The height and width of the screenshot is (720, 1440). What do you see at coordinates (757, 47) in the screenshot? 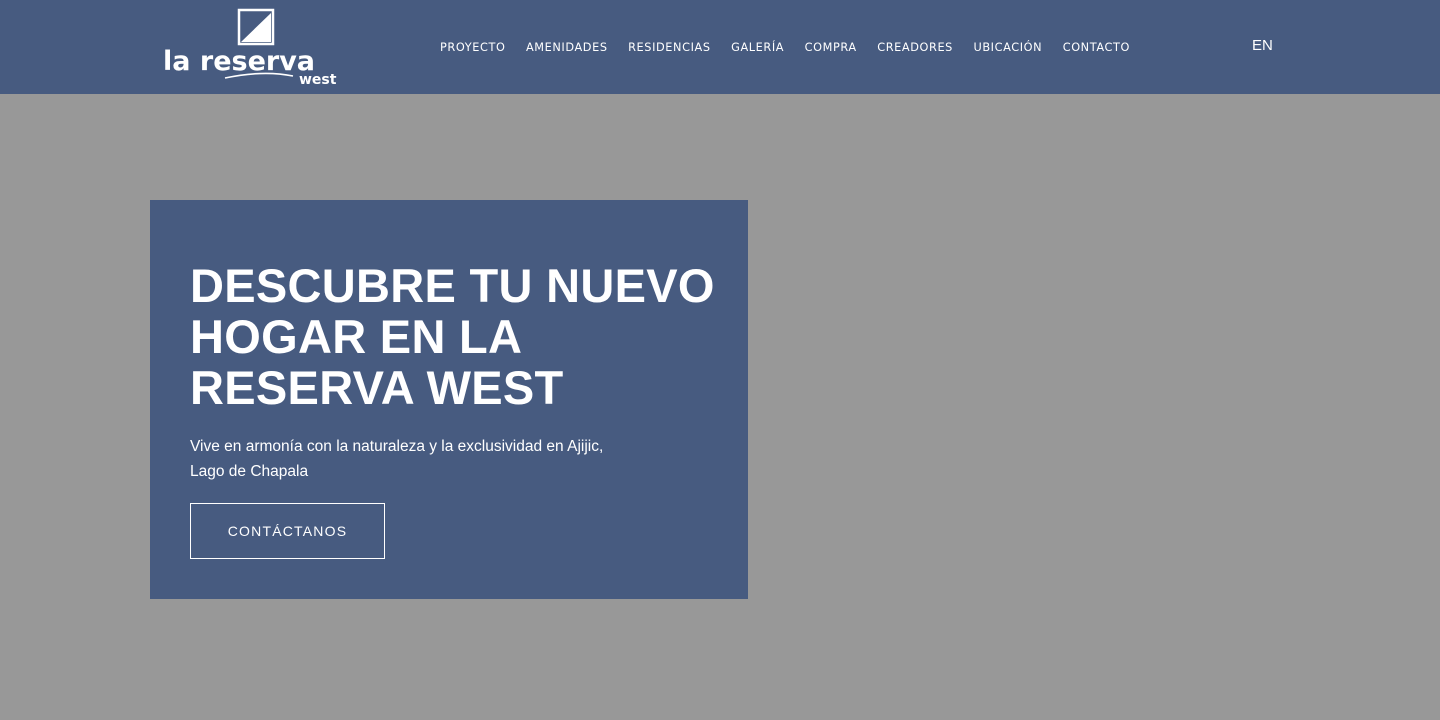
I see `nav-item-galeria: GALERÍA` at bounding box center [757, 47].